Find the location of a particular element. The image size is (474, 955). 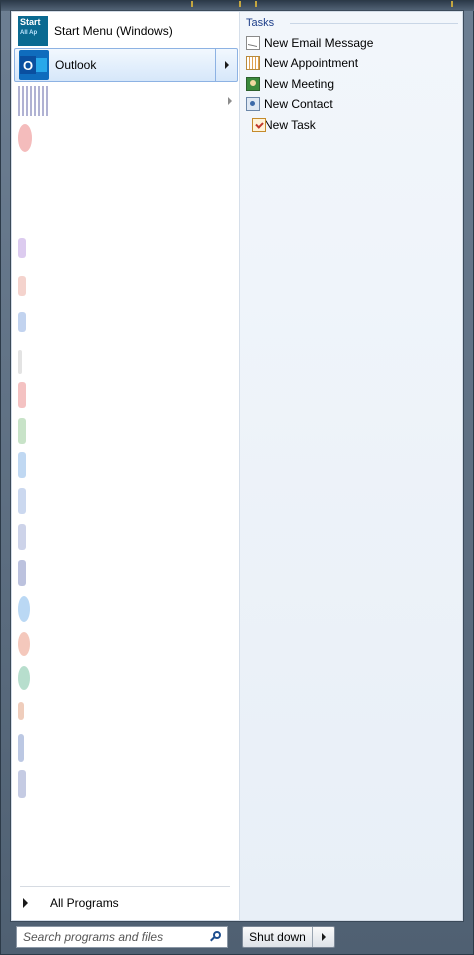

search-icon is located at coordinates (215, 937).